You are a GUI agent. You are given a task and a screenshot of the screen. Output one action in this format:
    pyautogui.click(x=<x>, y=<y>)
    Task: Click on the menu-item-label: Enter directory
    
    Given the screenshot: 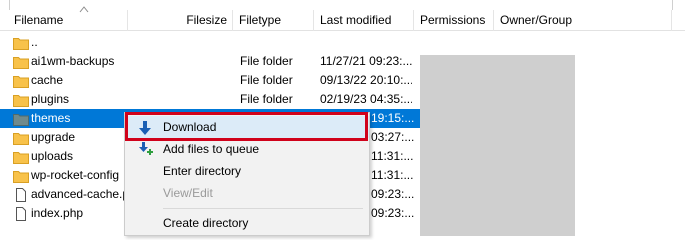 What is the action you would take?
    pyautogui.click(x=202, y=171)
    